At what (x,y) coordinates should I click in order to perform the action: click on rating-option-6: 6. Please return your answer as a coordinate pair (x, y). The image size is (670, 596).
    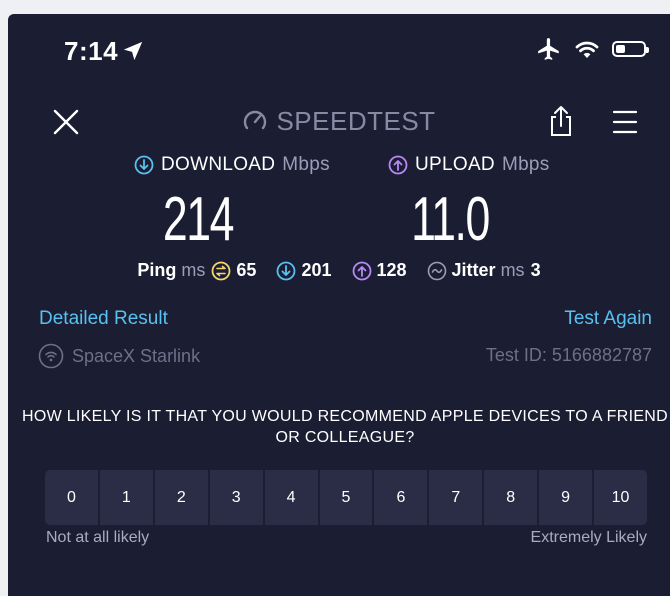
    Looking at the image, I should click on (402, 497).